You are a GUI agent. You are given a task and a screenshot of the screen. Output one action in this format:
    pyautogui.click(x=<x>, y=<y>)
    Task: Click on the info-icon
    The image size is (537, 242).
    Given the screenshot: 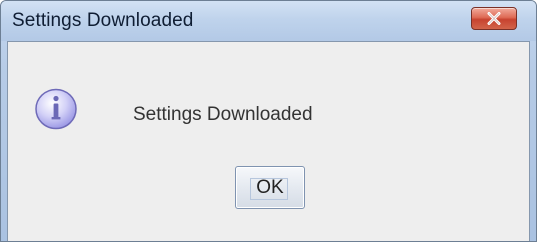 What is the action you would take?
    pyautogui.click(x=56, y=109)
    